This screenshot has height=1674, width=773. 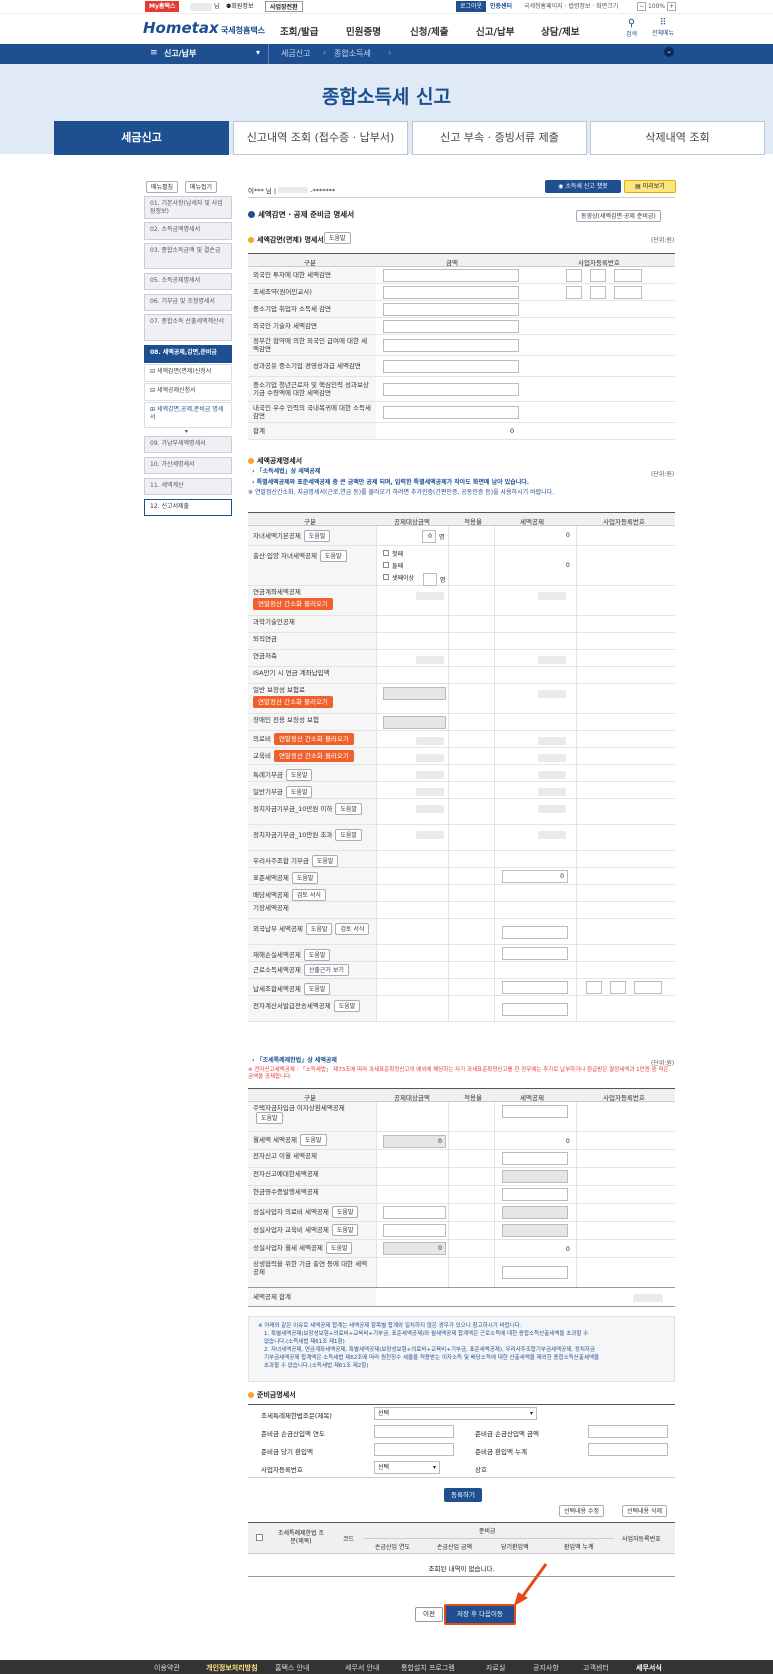 What do you see at coordinates (188, 327) in the screenshot?
I see `sidebar-item-calc-tax: 07. 종합소득 산출세액계산서` at bounding box center [188, 327].